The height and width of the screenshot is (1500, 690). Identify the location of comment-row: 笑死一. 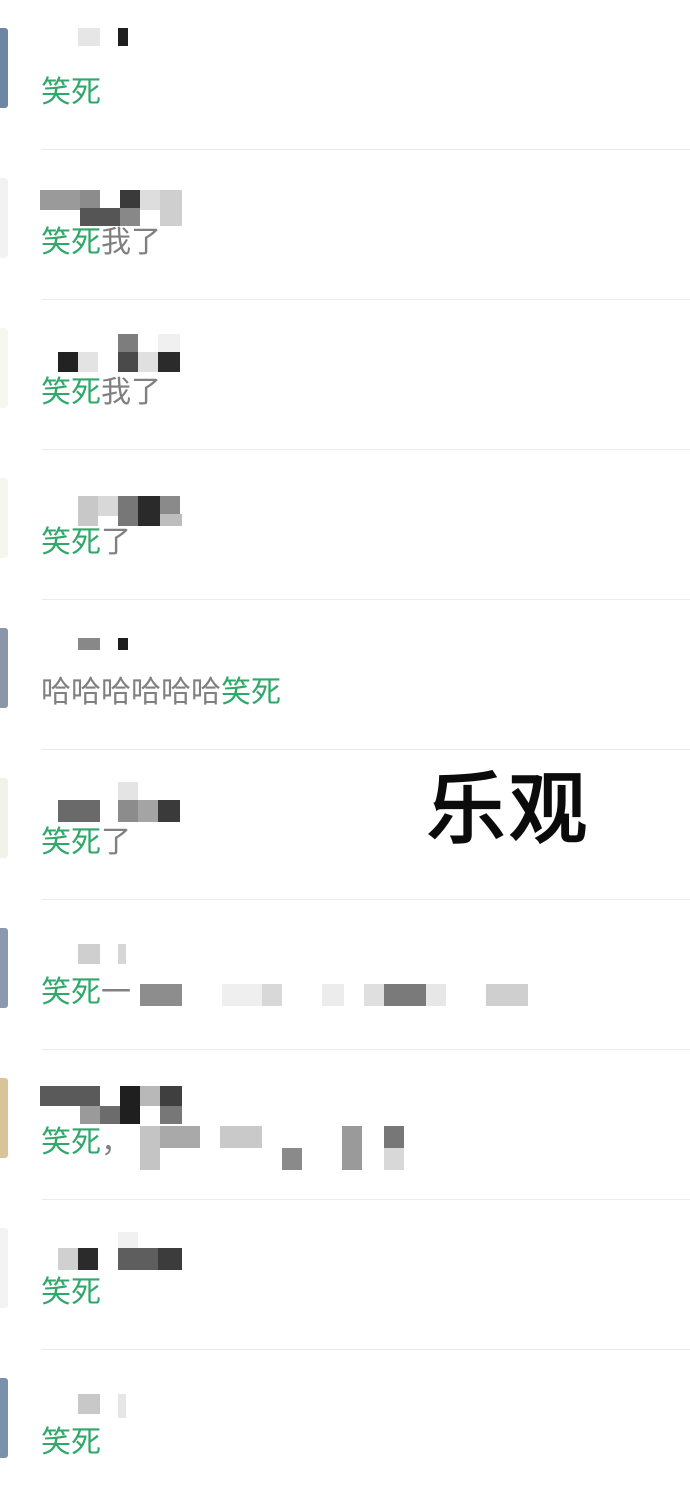
(345, 975).